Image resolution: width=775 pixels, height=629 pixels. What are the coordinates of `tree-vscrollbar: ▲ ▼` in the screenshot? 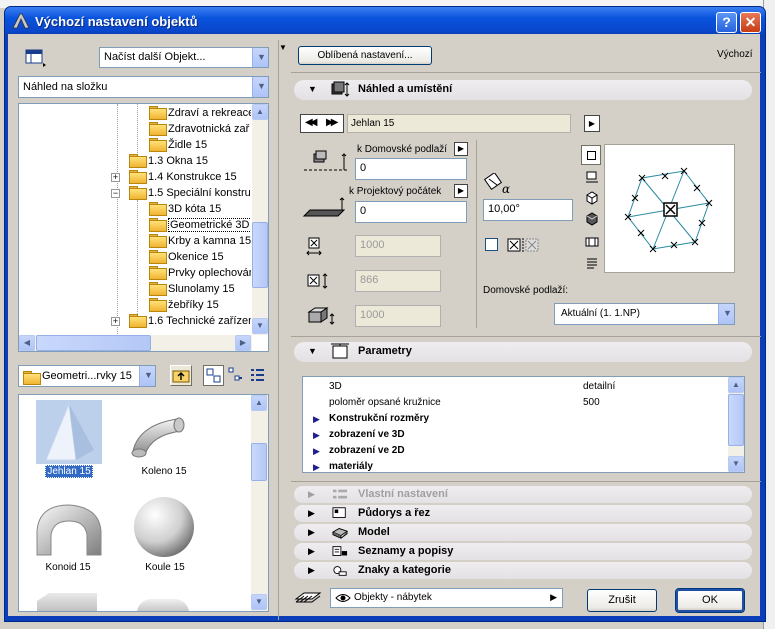 It's located at (260, 219).